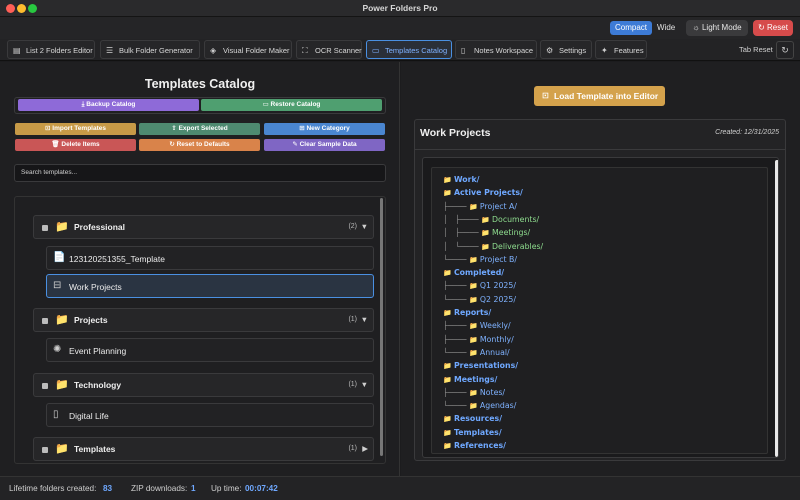 This screenshot has height=500, width=800. What do you see at coordinates (203, 227) in the screenshot?
I see `category-professional: 📁 Professional (2) ▼` at bounding box center [203, 227].